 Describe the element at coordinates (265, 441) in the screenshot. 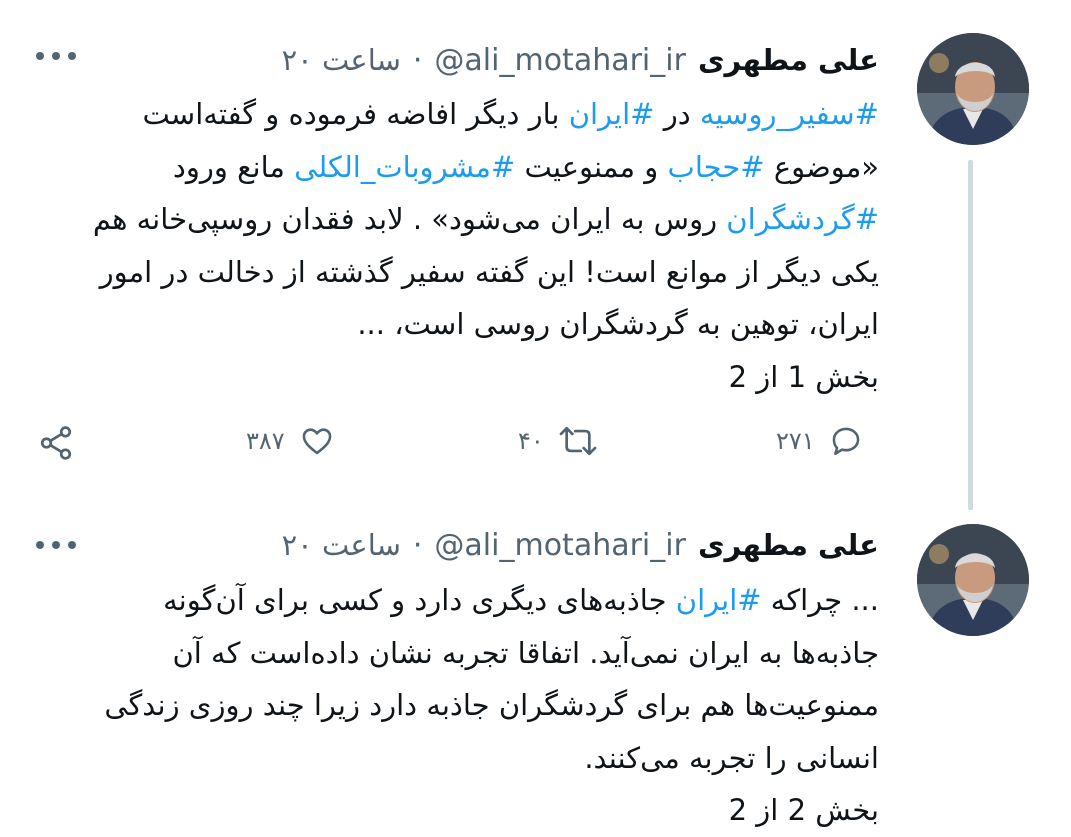

I see `like-count: ۳۸۷` at that location.